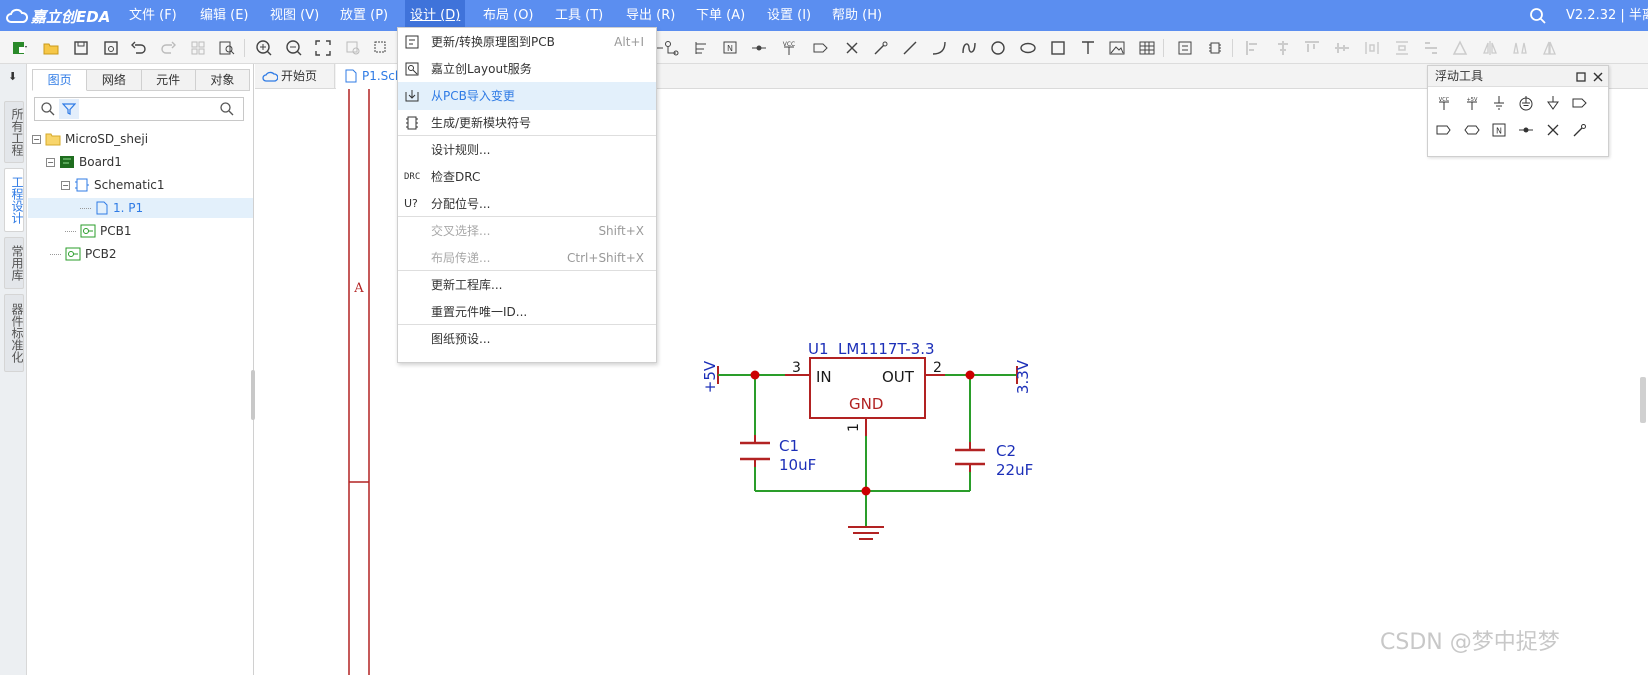 The width and height of the screenshot is (1648, 675). I want to click on open-folder-icon, so click(51, 48).